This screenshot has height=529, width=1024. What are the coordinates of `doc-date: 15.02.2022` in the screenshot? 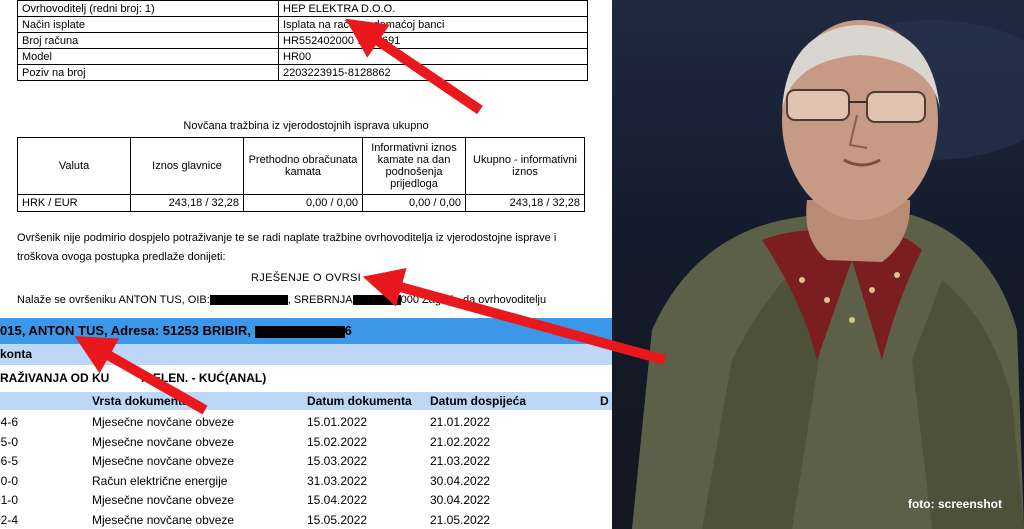 It's located at (337, 441).